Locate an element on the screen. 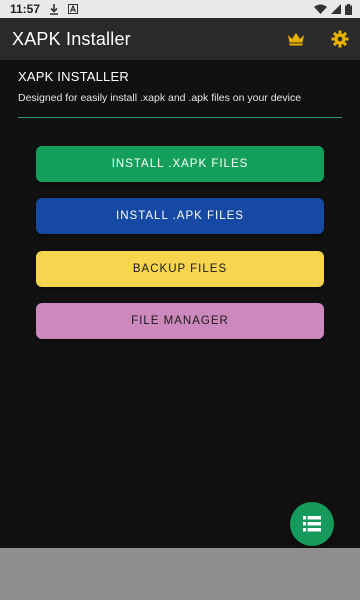 The height and width of the screenshot is (600, 360). status-right is located at coordinates (333, 9).